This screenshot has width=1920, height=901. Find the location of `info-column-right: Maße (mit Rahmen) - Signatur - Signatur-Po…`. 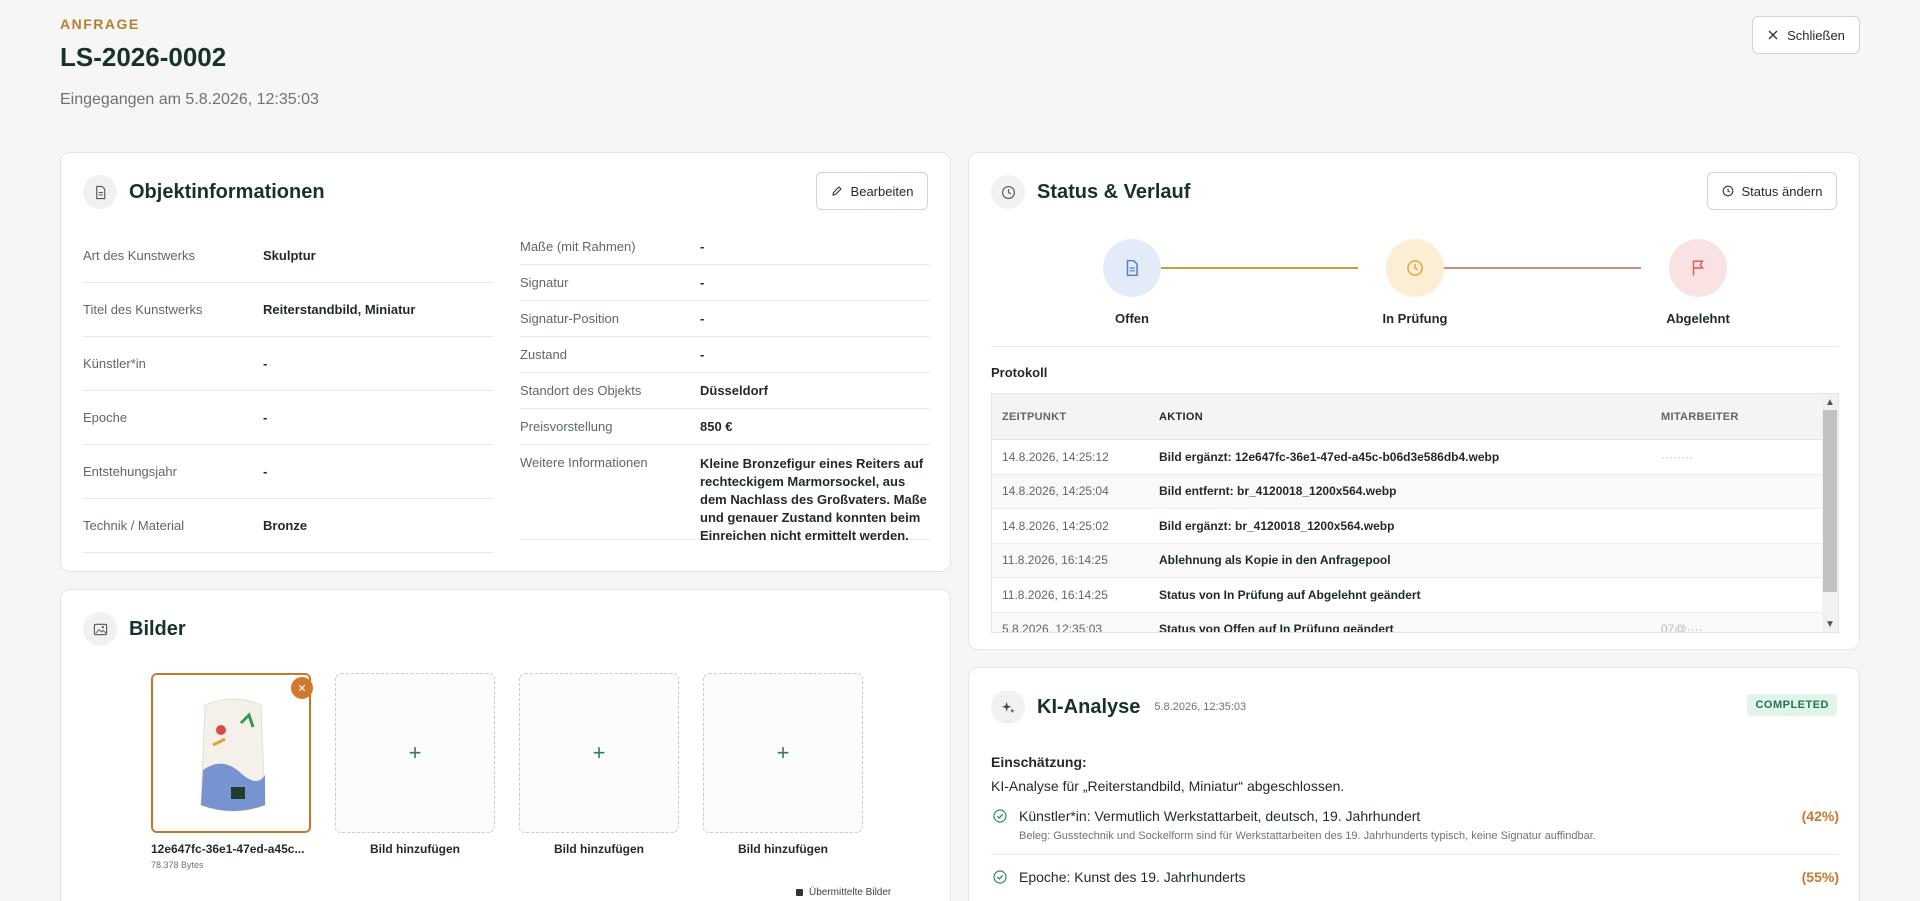

info-column-right: Maße (mit Rahmen) - Signatur - Signatur-Po… is located at coordinates (725, 386).